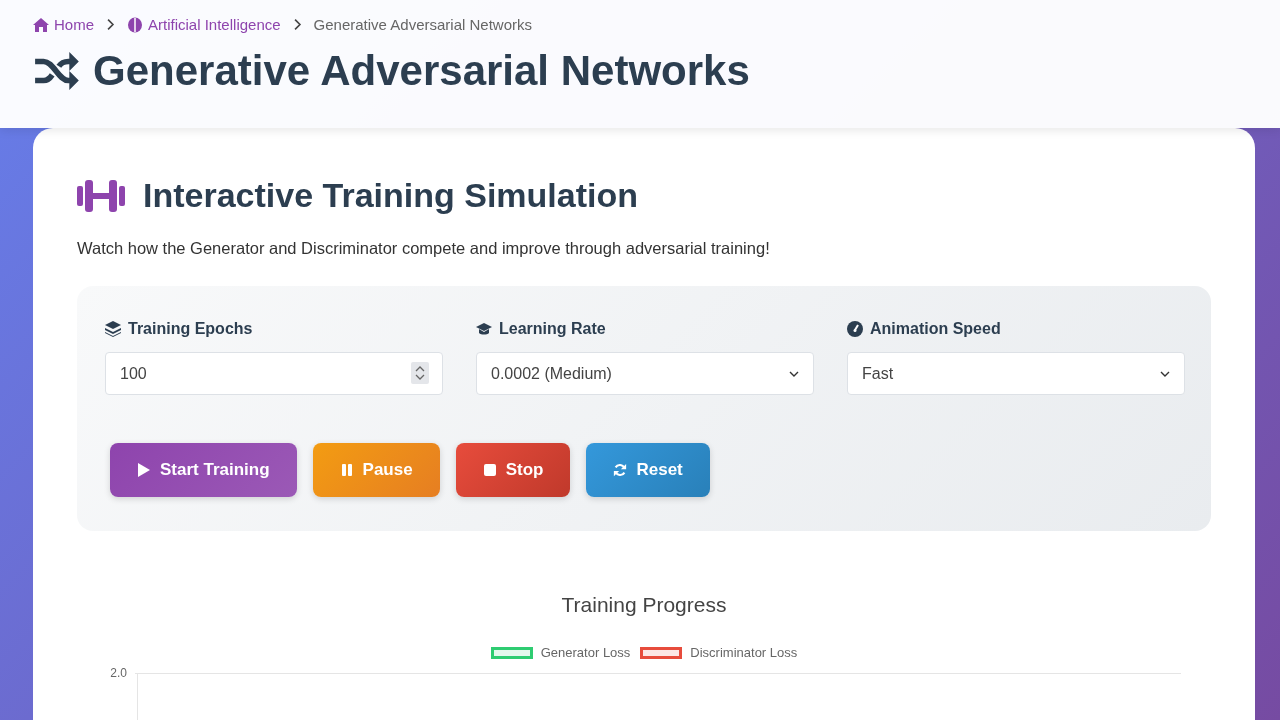 The image size is (1280, 720). Describe the element at coordinates (190, 329) in the screenshot. I see `field-label: Training Epochs` at that location.